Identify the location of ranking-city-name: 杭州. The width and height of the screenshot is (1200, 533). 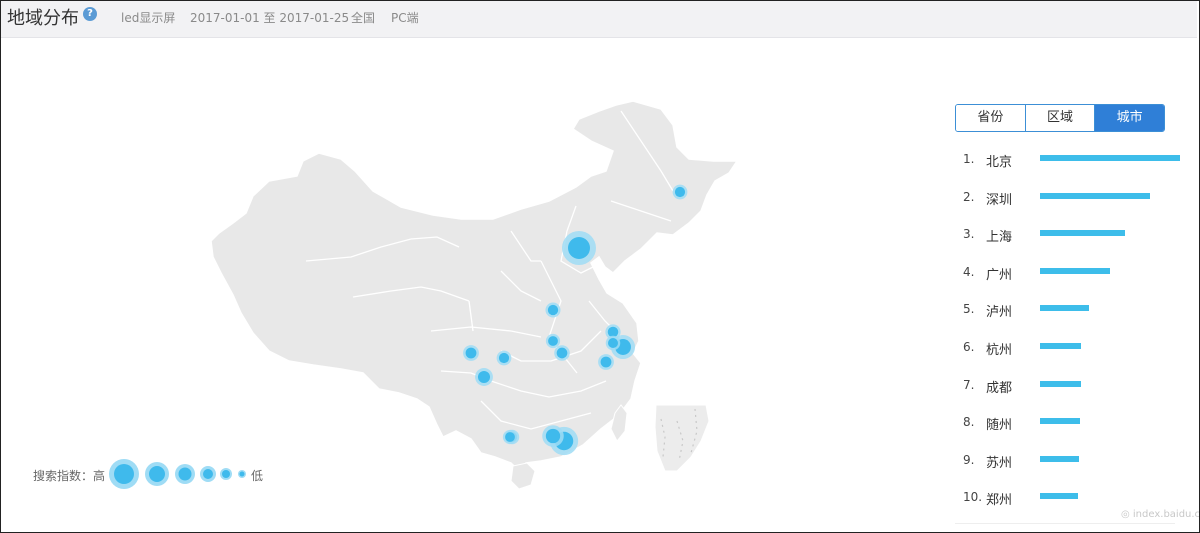
(999, 348).